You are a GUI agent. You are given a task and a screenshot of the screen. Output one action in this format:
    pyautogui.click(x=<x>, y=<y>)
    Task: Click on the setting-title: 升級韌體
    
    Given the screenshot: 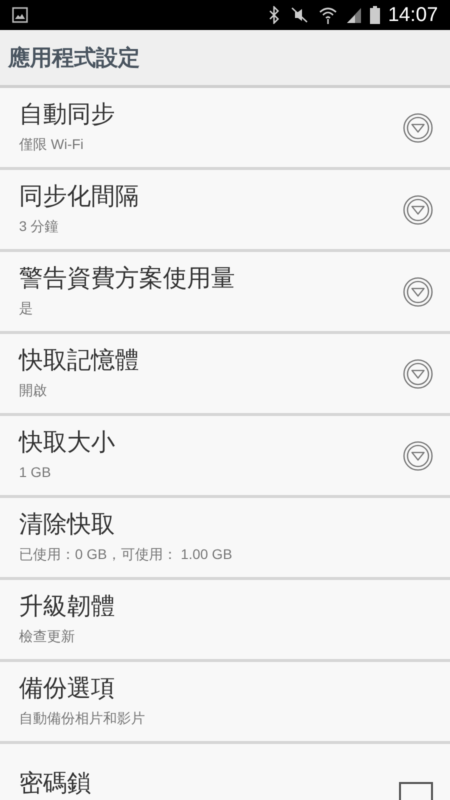 What is the action you would take?
    pyautogui.click(x=67, y=607)
    